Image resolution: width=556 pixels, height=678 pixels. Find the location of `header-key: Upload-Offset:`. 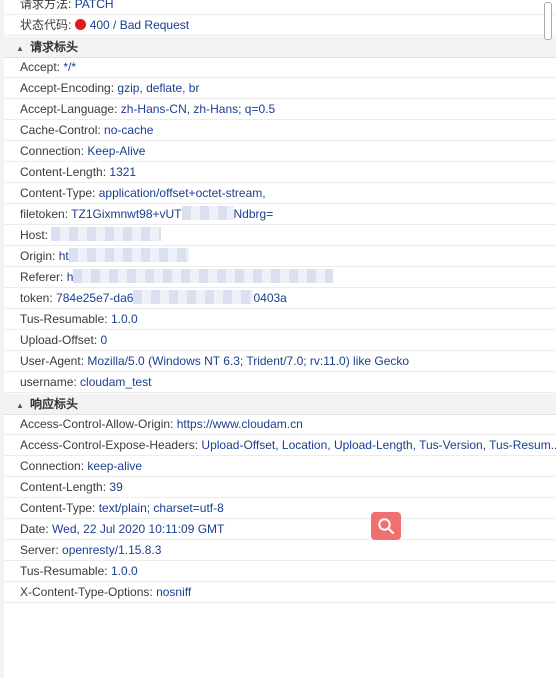

header-key: Upload-Offset: is located at coordinates (59, 340).